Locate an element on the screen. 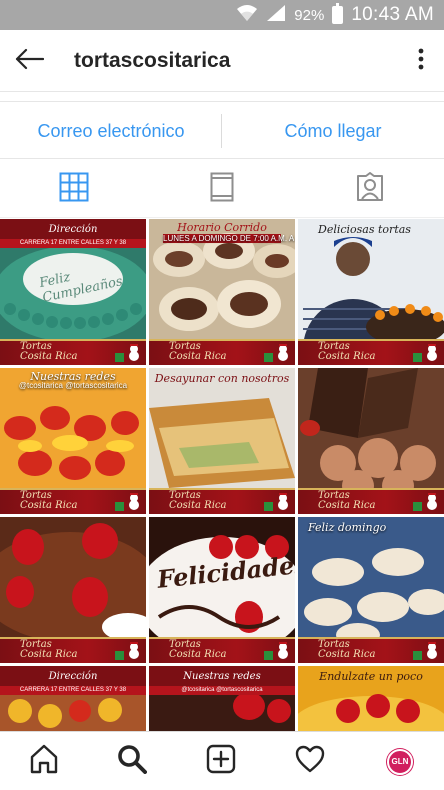  profile-header: tortascositarica is located at coordinates (222, 61).